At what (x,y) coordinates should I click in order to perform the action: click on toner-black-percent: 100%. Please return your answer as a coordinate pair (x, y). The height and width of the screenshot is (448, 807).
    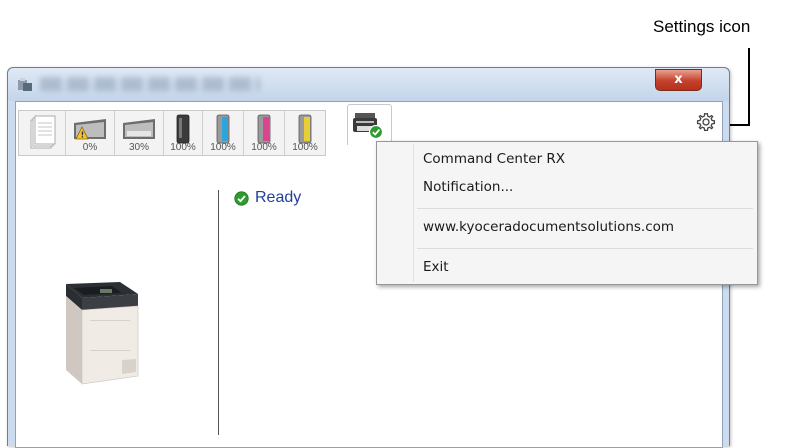
    Looking at the image, I should click on (183, 147).